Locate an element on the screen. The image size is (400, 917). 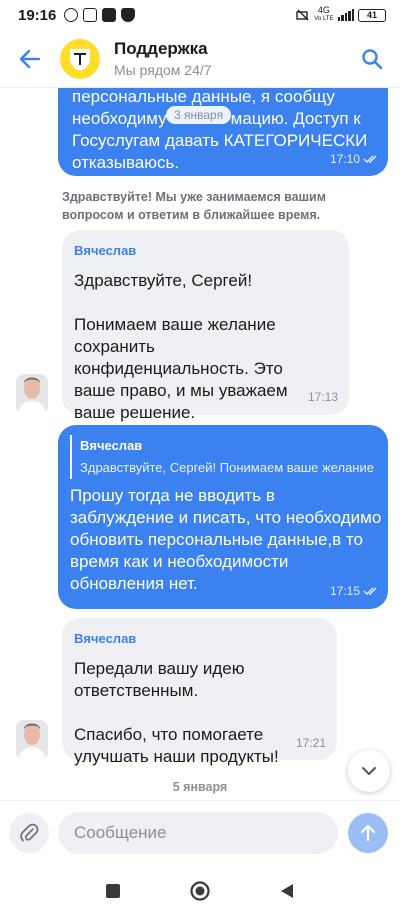
message-input is located at coordinates (198, 832).